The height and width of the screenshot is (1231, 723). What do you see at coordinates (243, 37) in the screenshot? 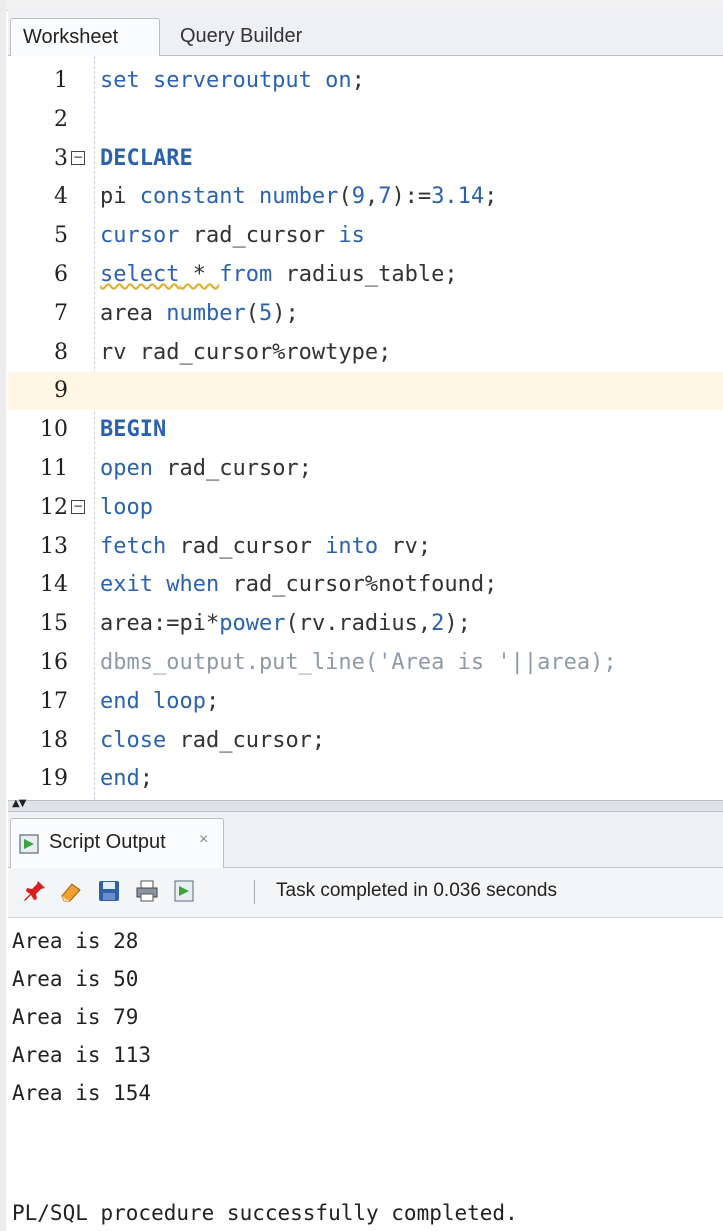
I see `tab-query-builder: Query Builder` at bounding box center [243, 37].